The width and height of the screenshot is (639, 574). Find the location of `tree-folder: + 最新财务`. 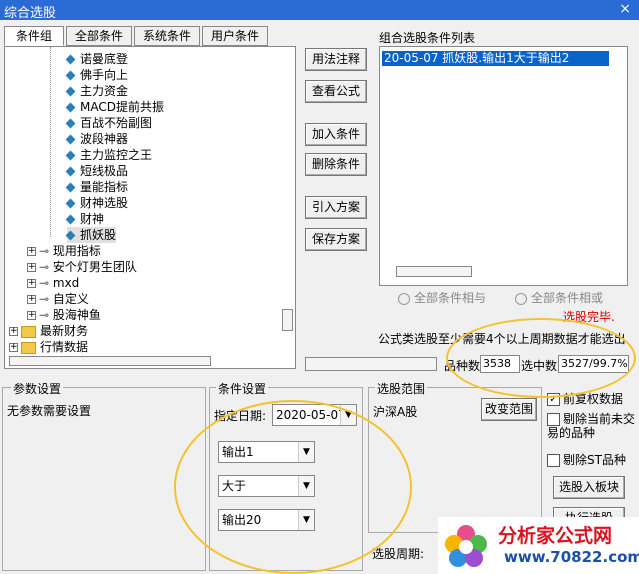

tree-folder: + 最新财务 is located at coordinates (48, 331).